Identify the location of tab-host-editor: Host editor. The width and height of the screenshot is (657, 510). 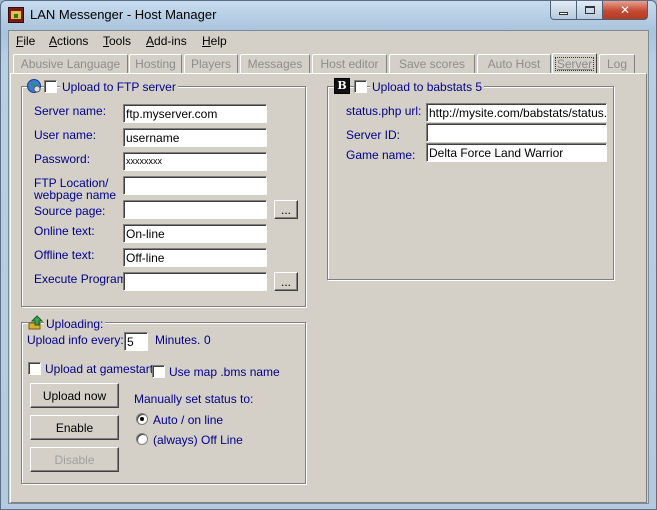
(349, 63).